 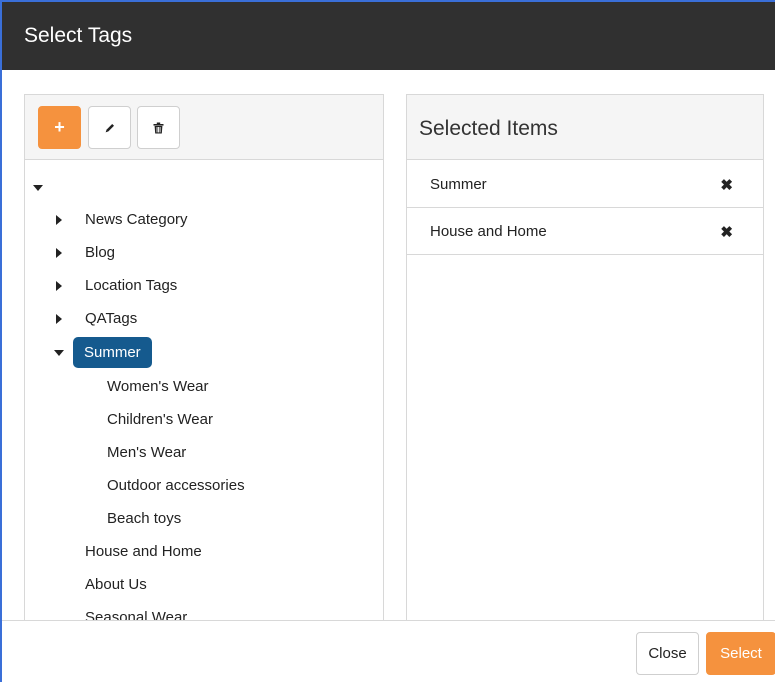 I want to click on collapse-caret-icon, so click(x=59, y=353).